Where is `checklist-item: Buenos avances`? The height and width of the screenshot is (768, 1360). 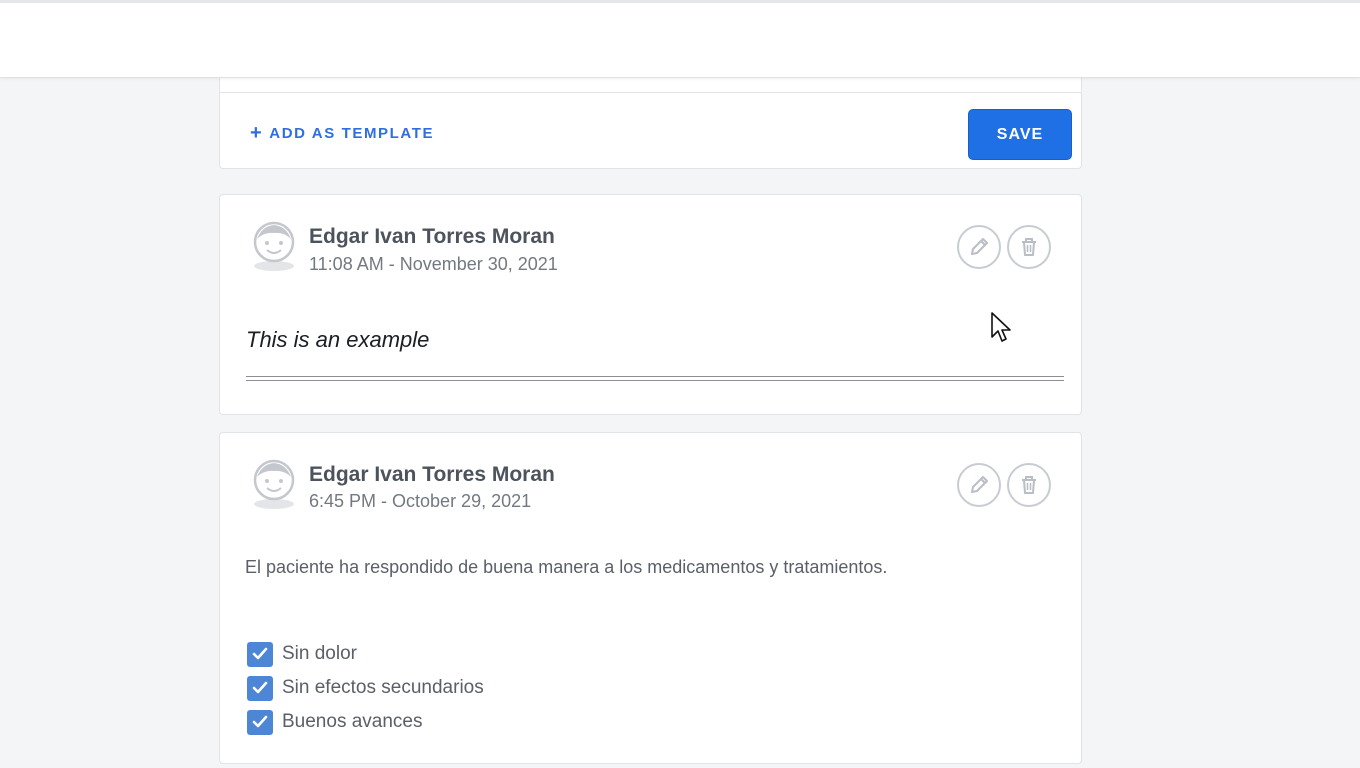
checklist-item: Buenos avances is located at coordinates (365, 722).